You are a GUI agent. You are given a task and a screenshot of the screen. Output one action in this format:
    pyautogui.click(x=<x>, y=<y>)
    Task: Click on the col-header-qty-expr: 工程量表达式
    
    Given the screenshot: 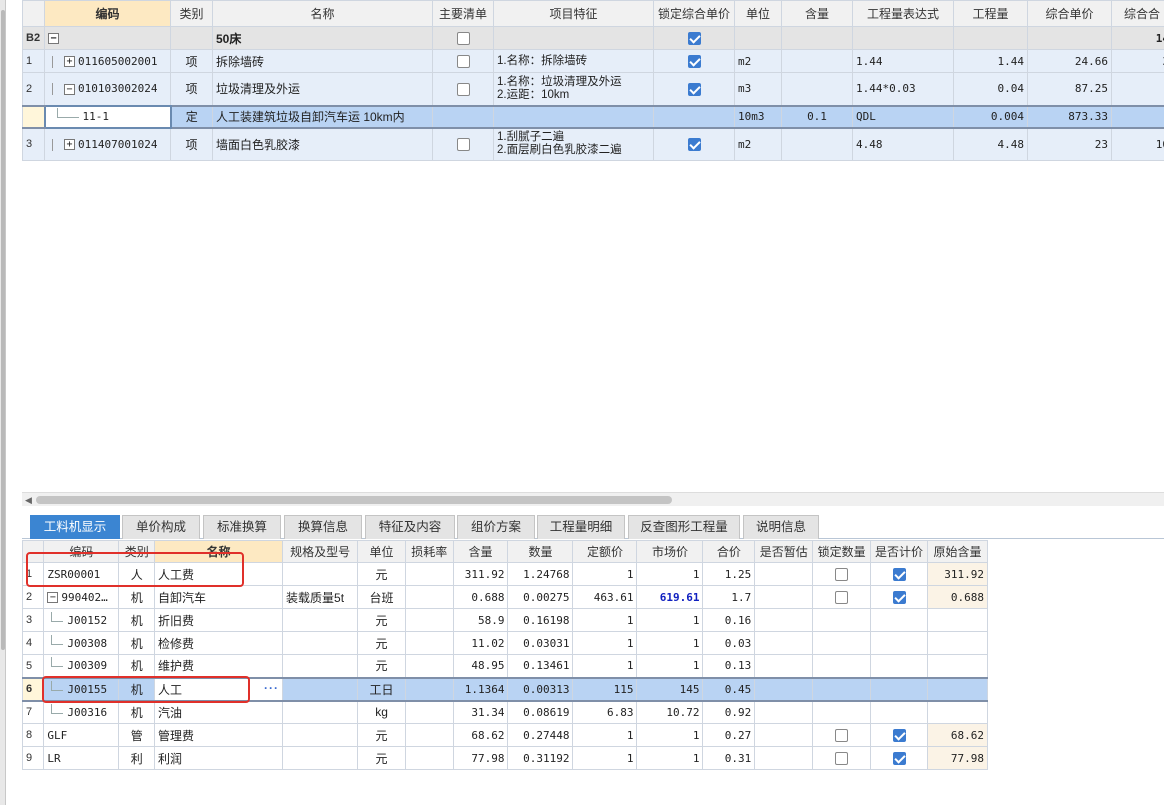 What is the action you would take?
    pyautogui.click(x=903, y=13)
    